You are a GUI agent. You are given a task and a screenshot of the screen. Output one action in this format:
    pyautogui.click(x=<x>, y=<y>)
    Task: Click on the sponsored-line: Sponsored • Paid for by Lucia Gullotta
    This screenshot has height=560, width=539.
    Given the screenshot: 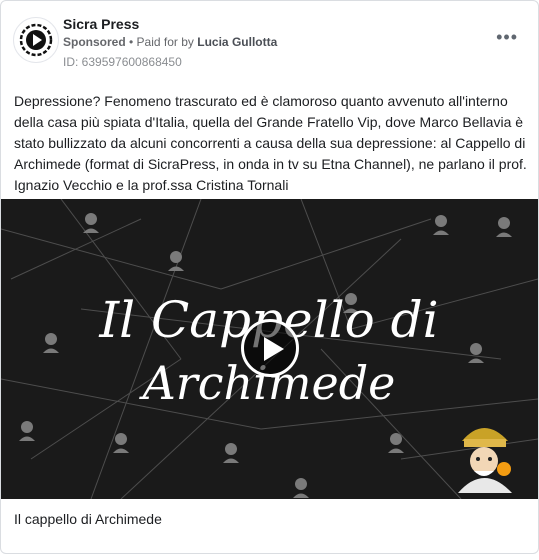 What is the action you would take?
    pyautogui.click(x=170, y=42)
    